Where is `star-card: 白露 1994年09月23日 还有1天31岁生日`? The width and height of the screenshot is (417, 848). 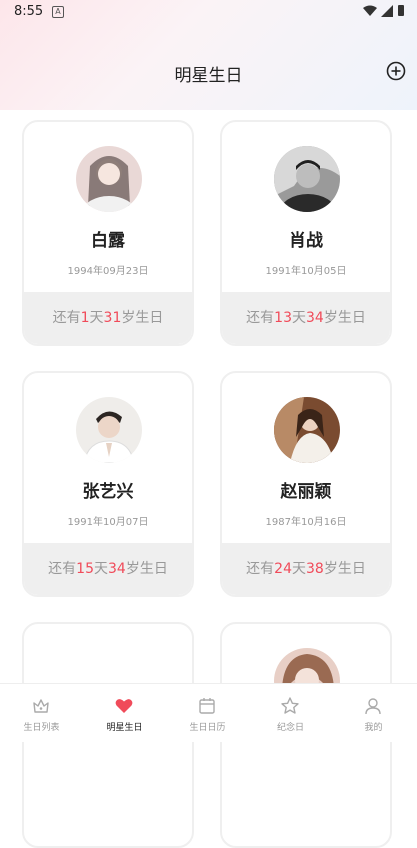 star-card: 白露 1994年09月23日 还有1天31岁生日 is located at coordinates (108, 233).